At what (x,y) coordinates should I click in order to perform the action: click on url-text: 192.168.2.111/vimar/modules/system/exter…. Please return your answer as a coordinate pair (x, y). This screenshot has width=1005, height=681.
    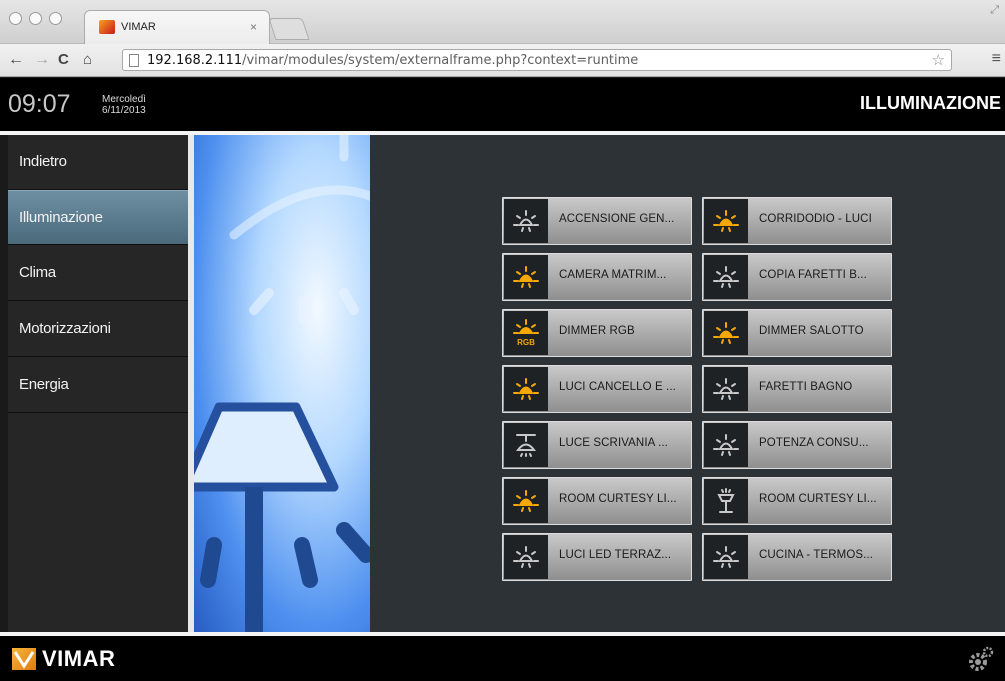
    Looking at the image, I should click on (393, 60).